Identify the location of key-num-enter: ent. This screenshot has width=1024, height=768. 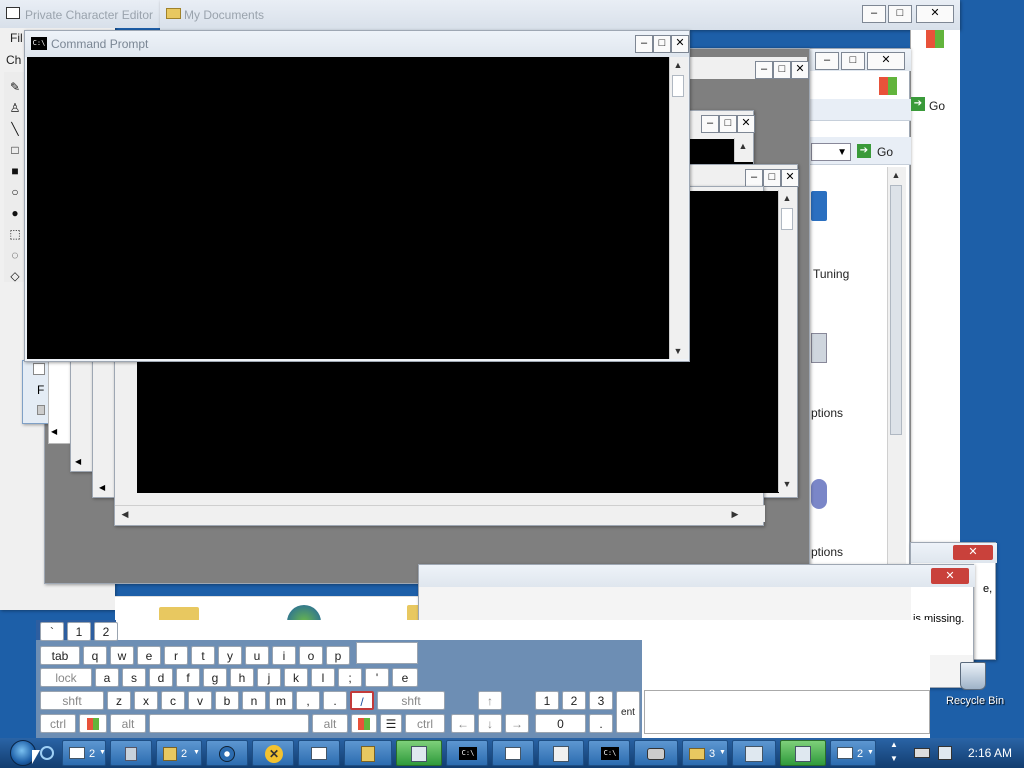
(628, 712).